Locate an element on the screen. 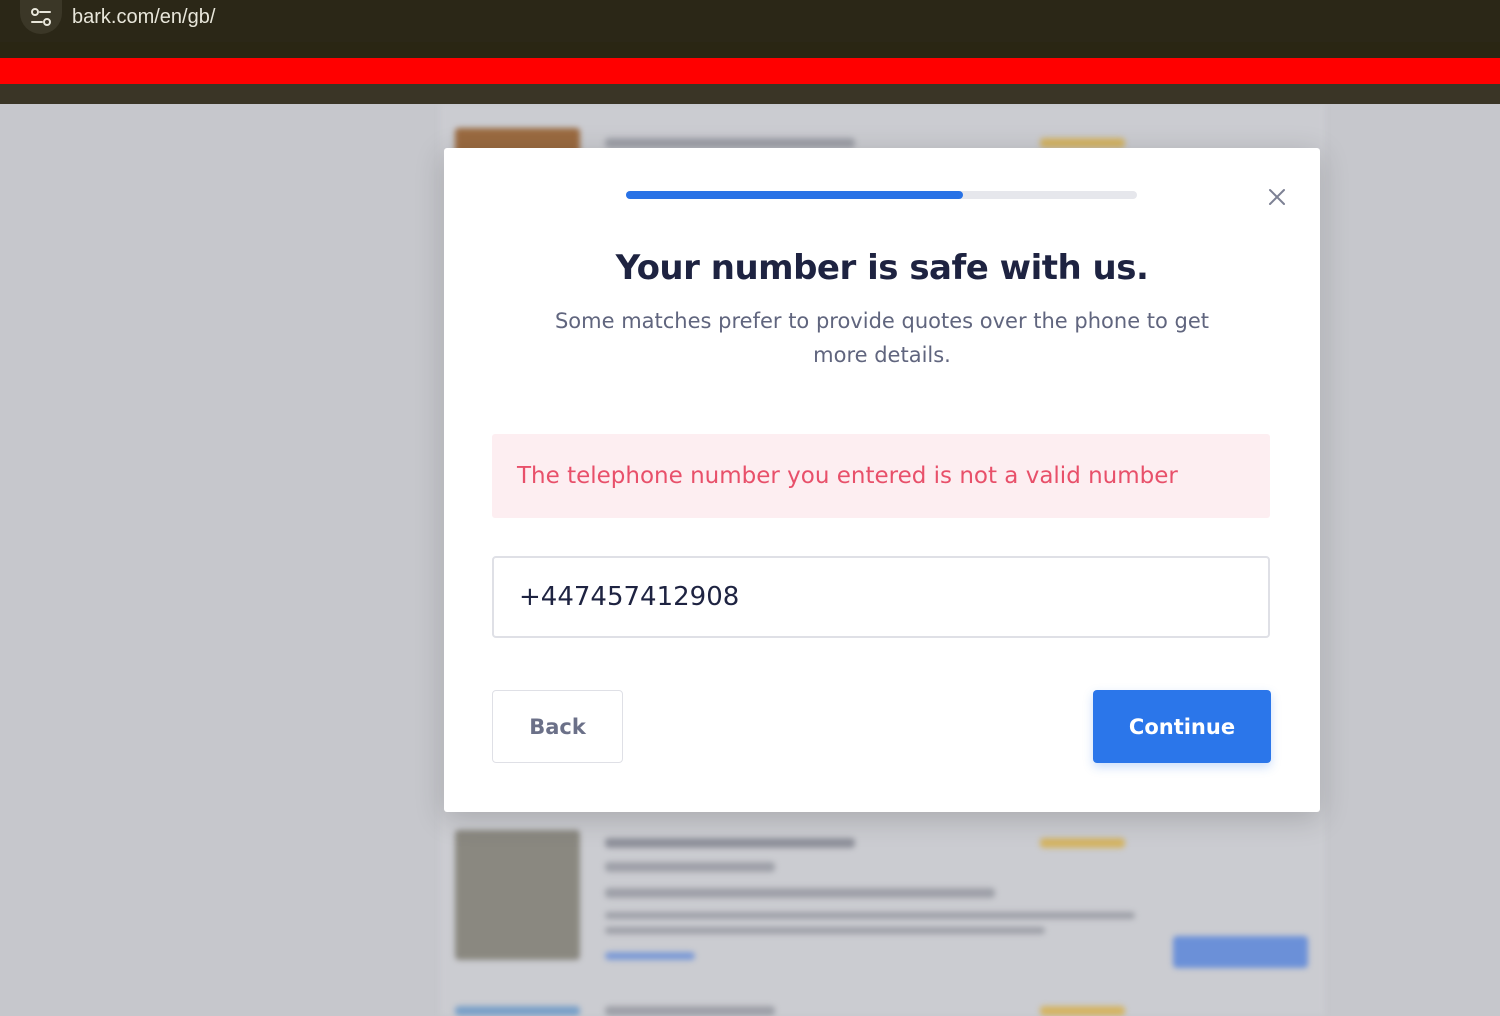  browser-toolbar: bark.com/en/gb/ is located at coordinates (750, 52).